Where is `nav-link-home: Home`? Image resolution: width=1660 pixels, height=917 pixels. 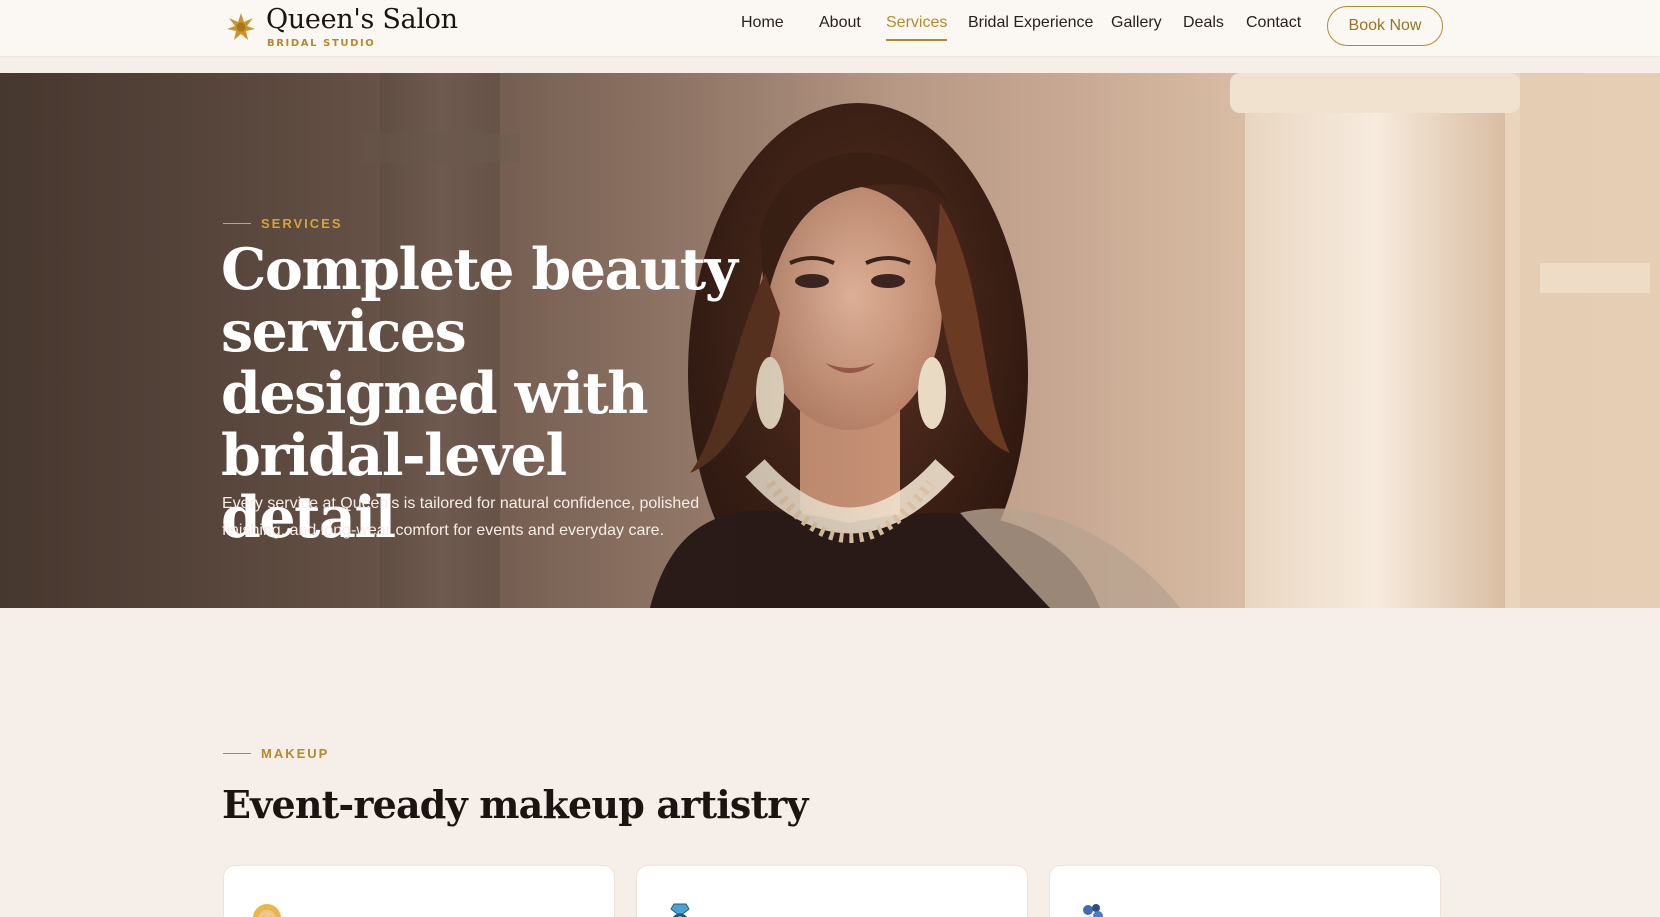 nav-link-home: Home is located at coordinates (762, 23).